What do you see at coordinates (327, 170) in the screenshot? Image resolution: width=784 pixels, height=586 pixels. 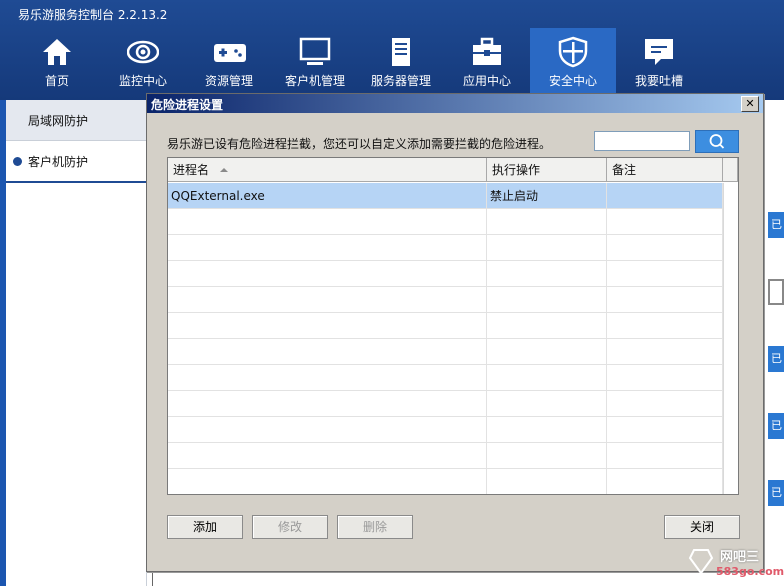 I see `column-header-process: 进程名` at bounding box center [327, 170].